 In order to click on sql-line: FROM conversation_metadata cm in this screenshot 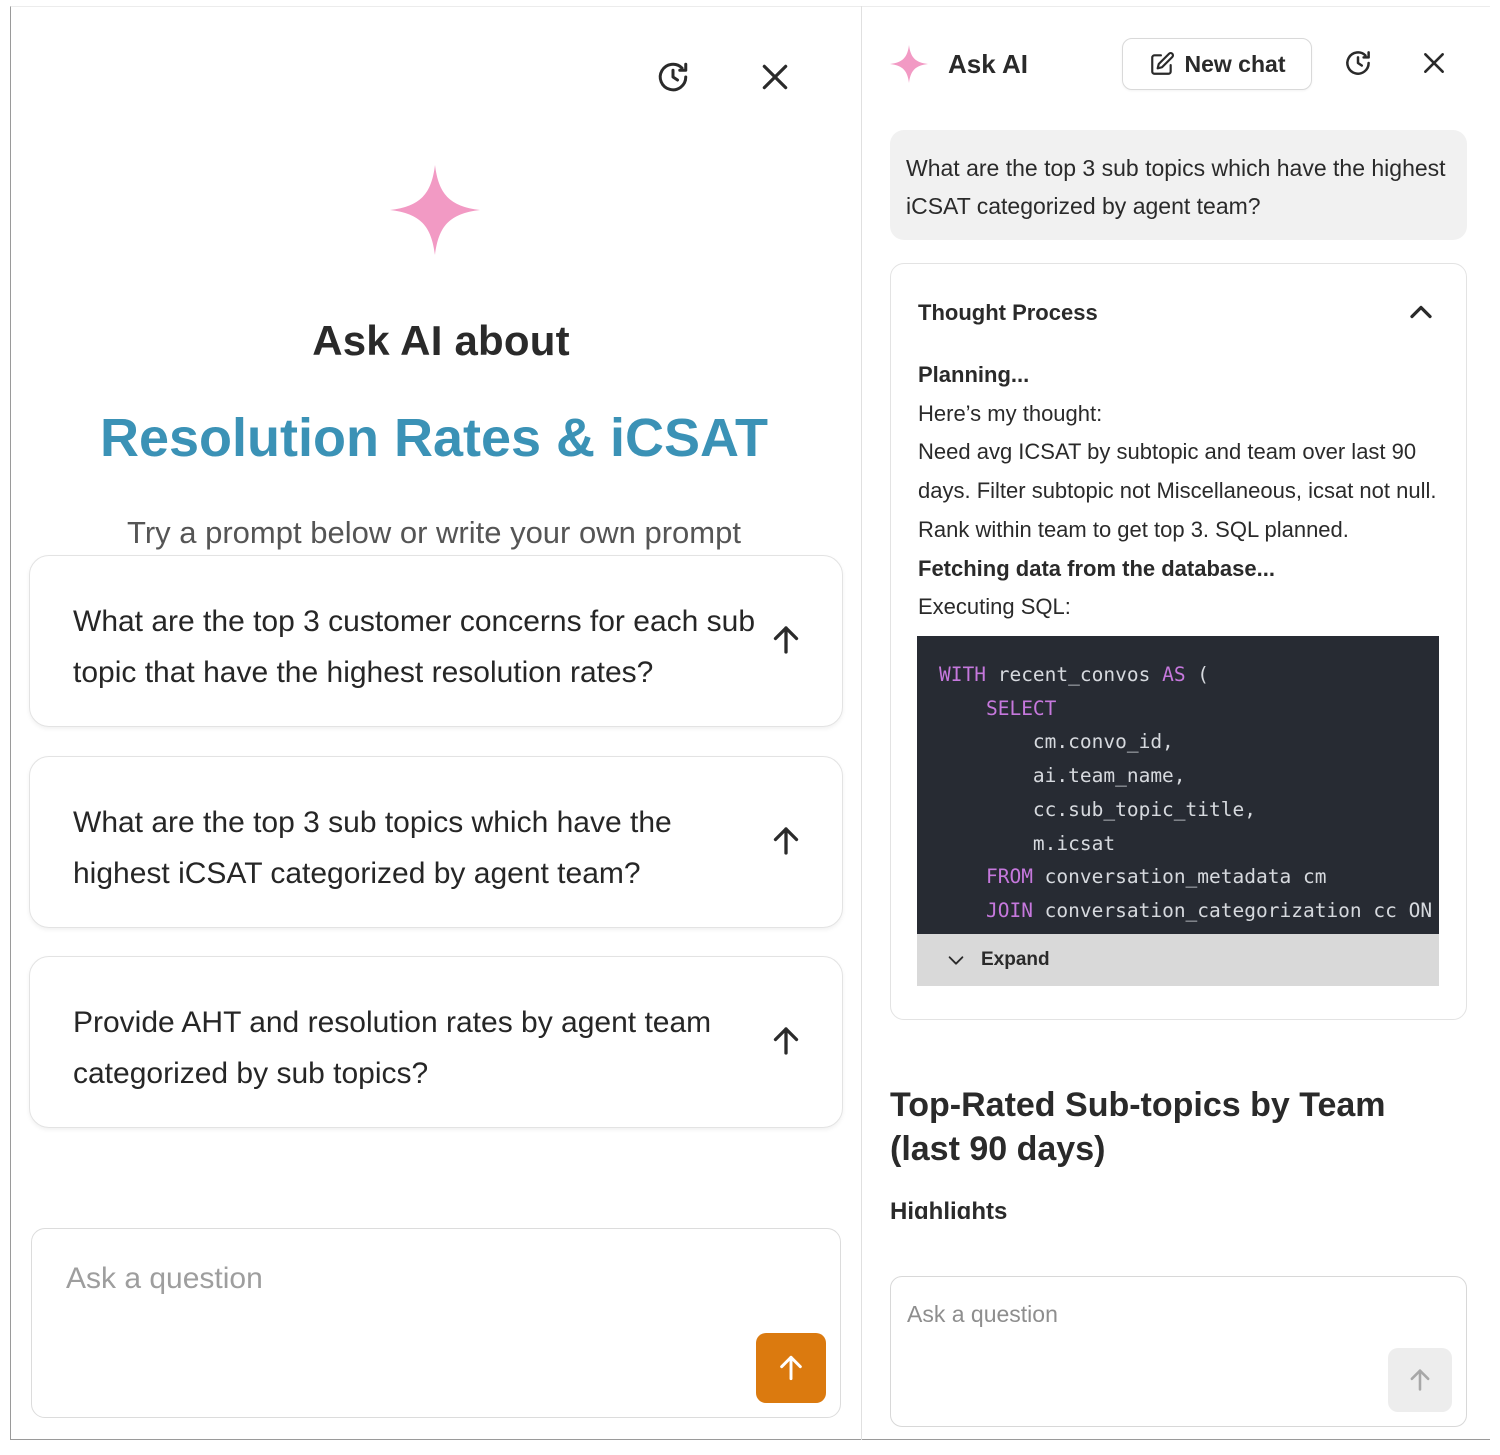, I will do `click(1156, 877)`.